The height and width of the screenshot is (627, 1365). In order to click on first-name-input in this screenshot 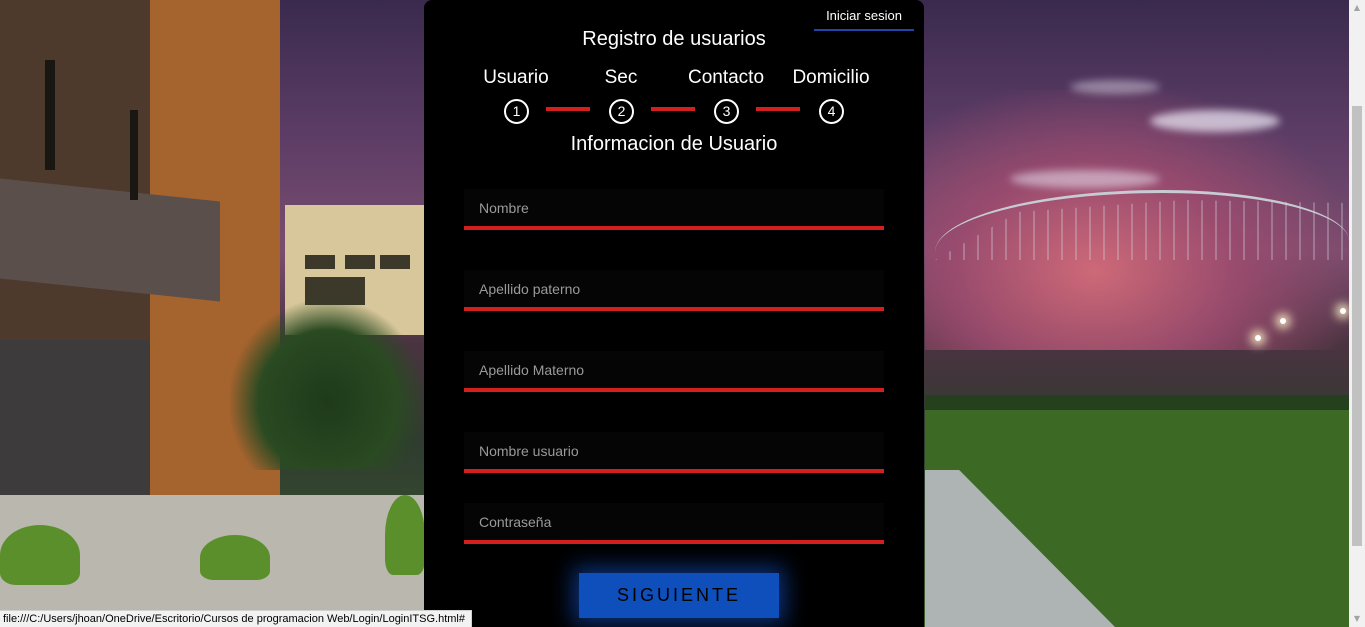, I will do `click(674, 207)`.